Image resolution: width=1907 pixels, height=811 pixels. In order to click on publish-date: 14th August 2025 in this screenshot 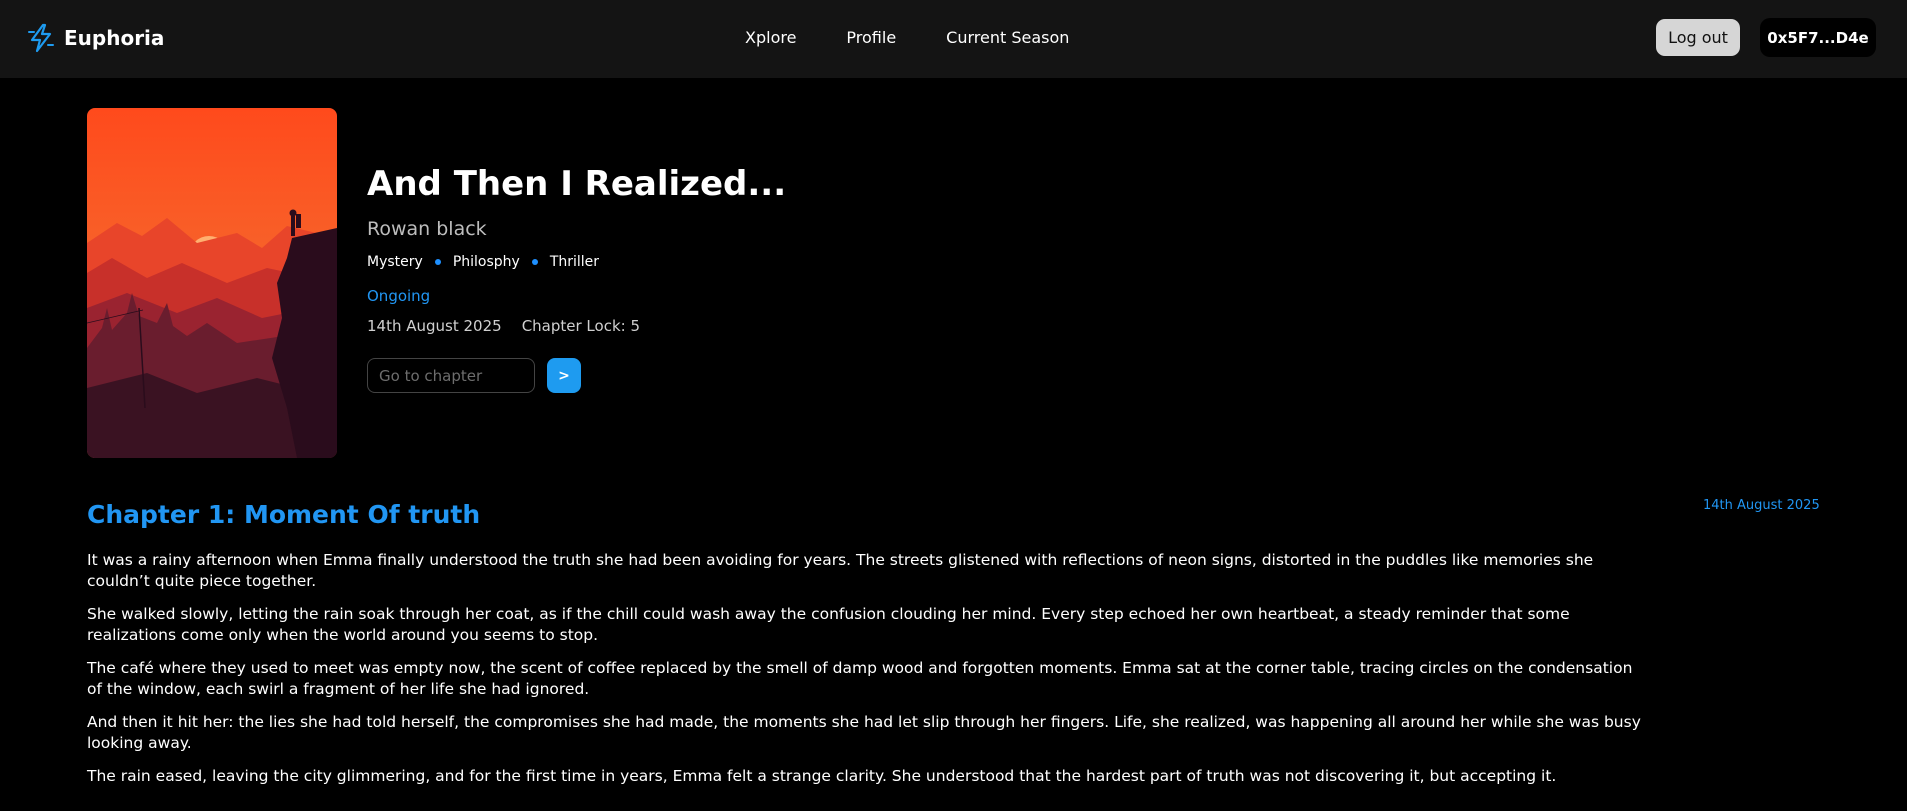, I will do `click(434, 326)`.